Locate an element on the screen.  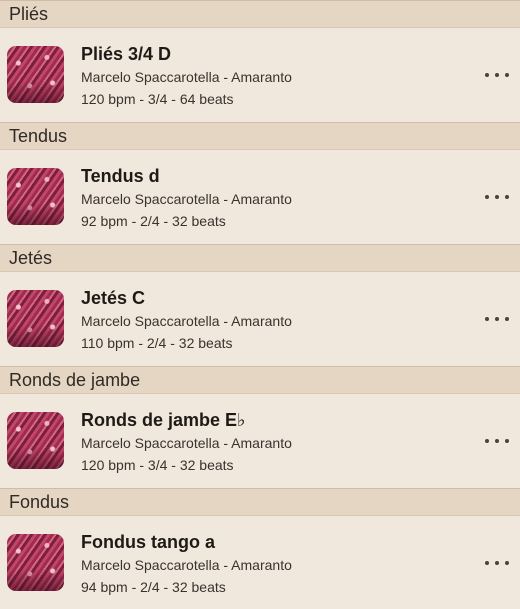
track-title: Ronds de jambe E♭ is located at coordinates (163, 420).